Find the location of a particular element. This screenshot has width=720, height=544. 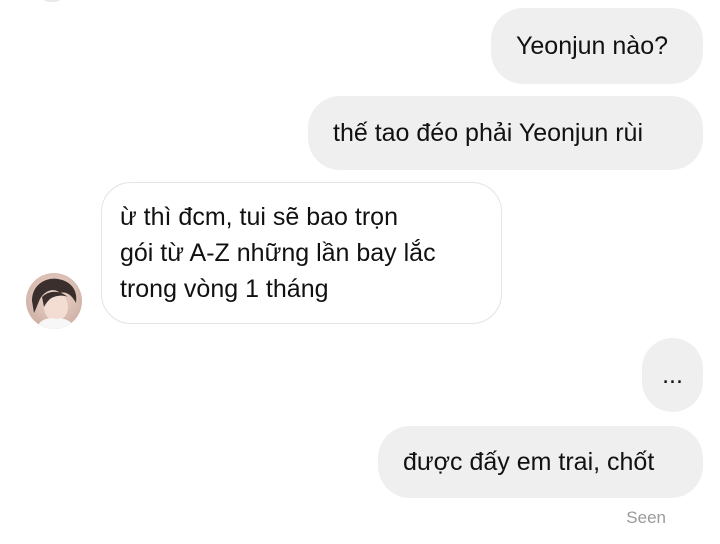

message-text-line: gói từ A-Z những lần bay lắc is located at coordinates (278, 253).